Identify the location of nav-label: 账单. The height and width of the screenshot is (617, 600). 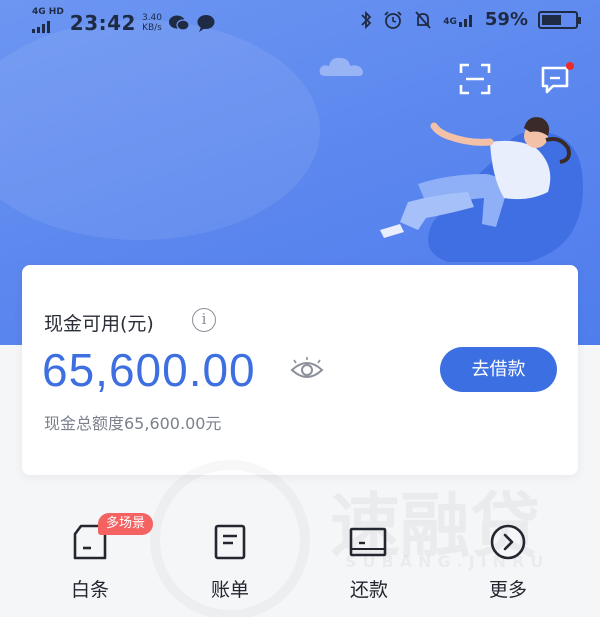
(229, 590).